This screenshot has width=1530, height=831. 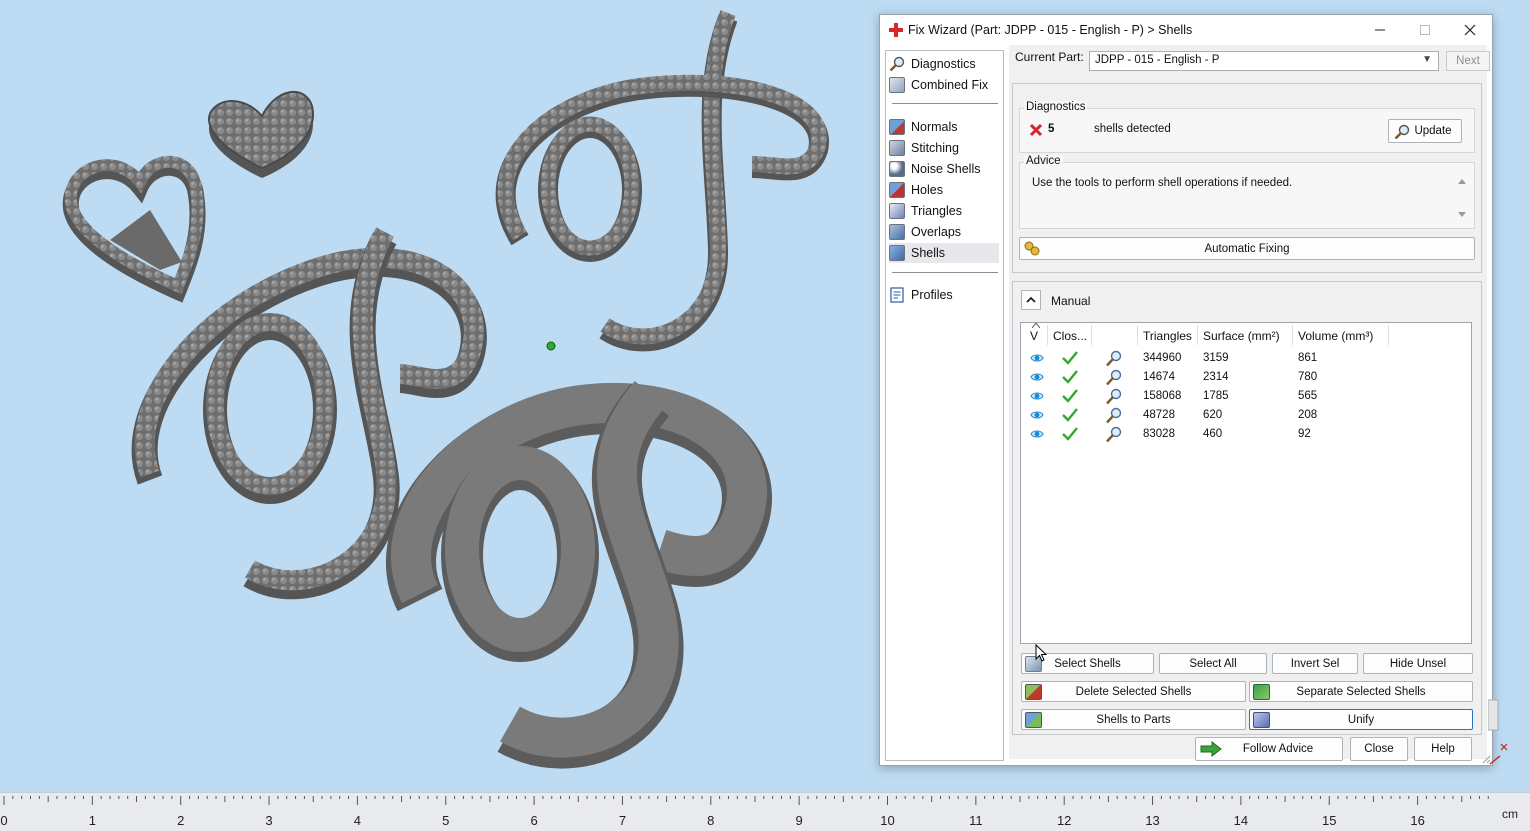 I want to click on current-part-label: Current Part:, so click(x=1049, y=57).